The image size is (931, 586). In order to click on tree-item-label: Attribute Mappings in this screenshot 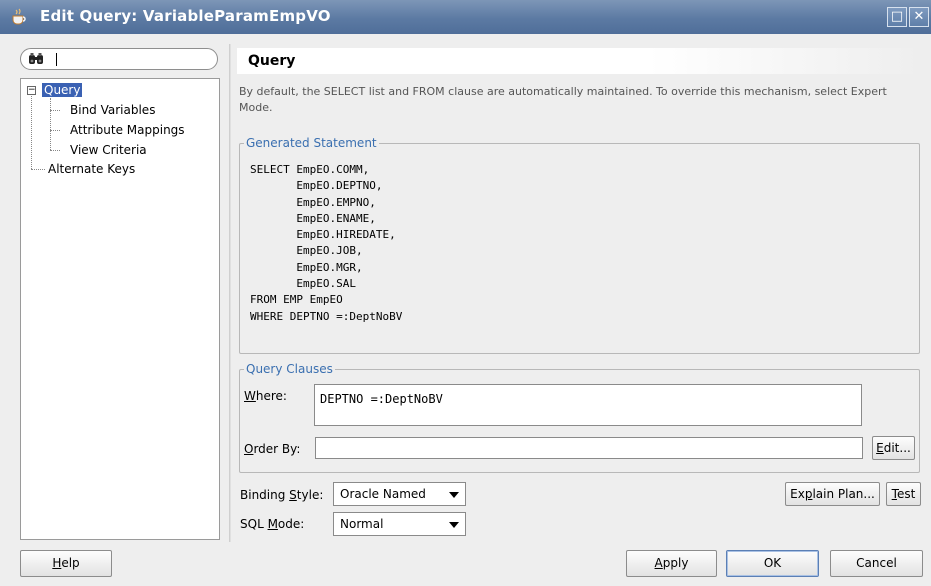, I will do `click(127, 130)`.